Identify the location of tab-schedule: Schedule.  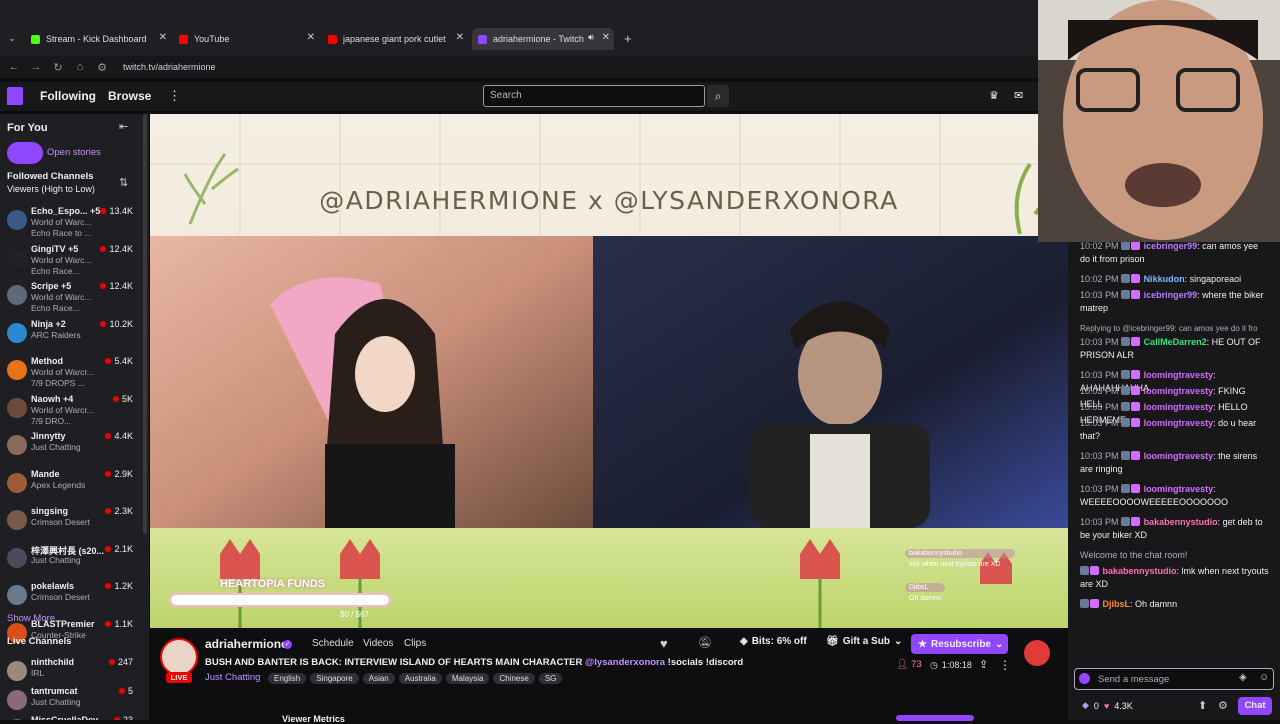
(333, 643).